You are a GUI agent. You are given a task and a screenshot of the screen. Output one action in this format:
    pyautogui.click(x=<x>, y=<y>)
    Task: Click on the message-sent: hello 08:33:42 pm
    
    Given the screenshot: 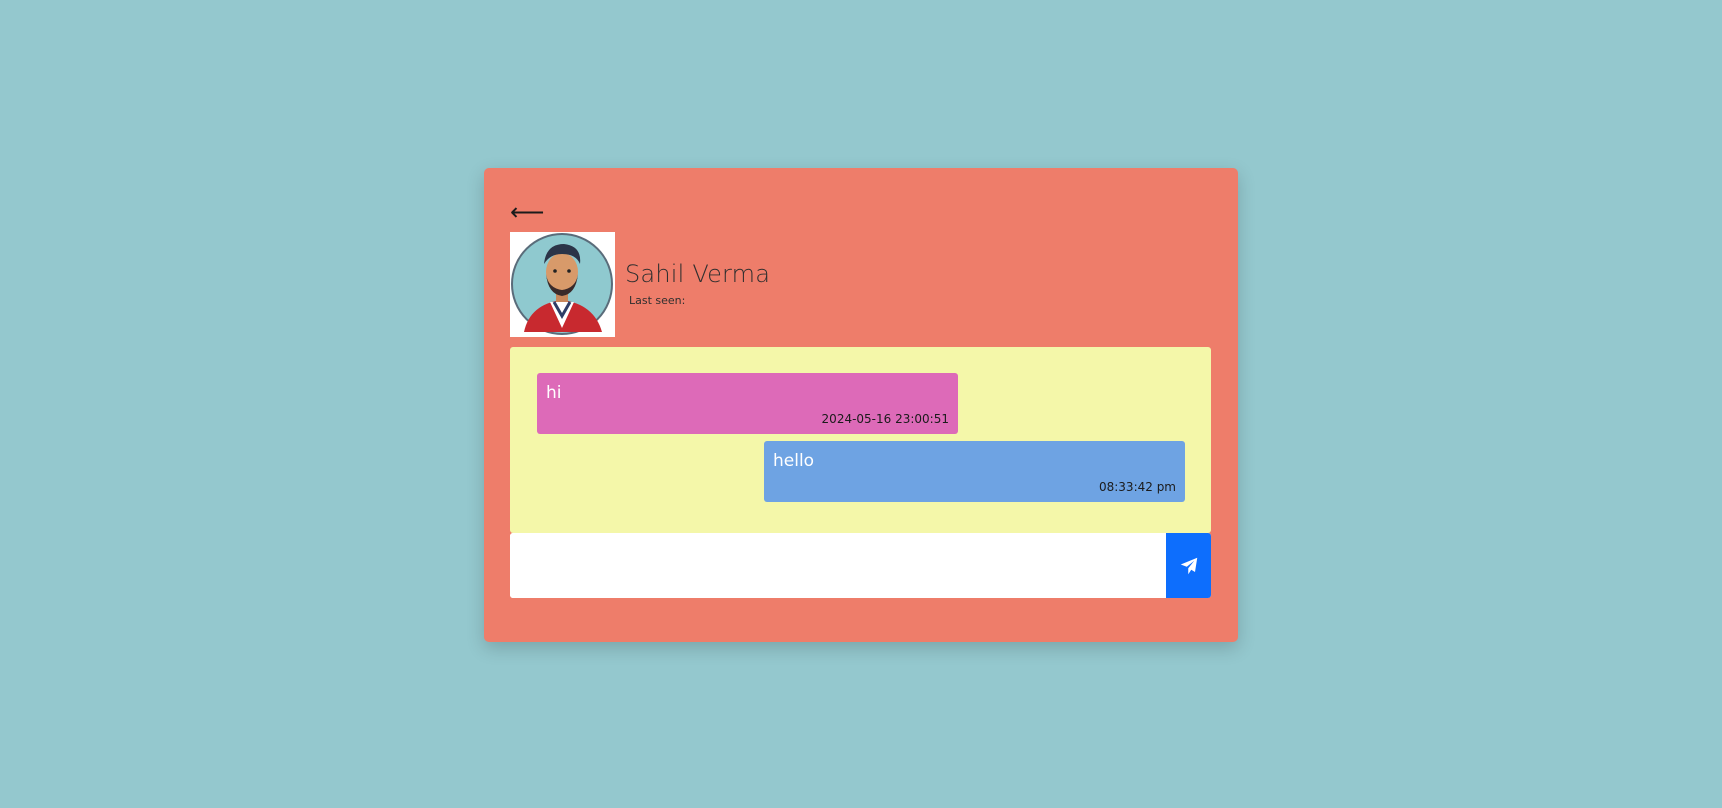 What is the action you would take?
    pyautogui.click(x=974, y=471)
    